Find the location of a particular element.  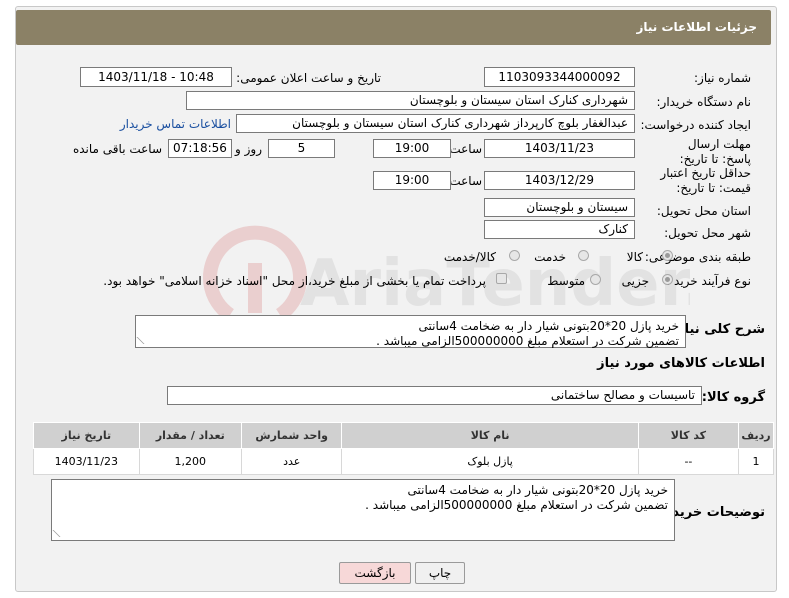

cell-row-number: 1 is located at coordinates (756, 461).